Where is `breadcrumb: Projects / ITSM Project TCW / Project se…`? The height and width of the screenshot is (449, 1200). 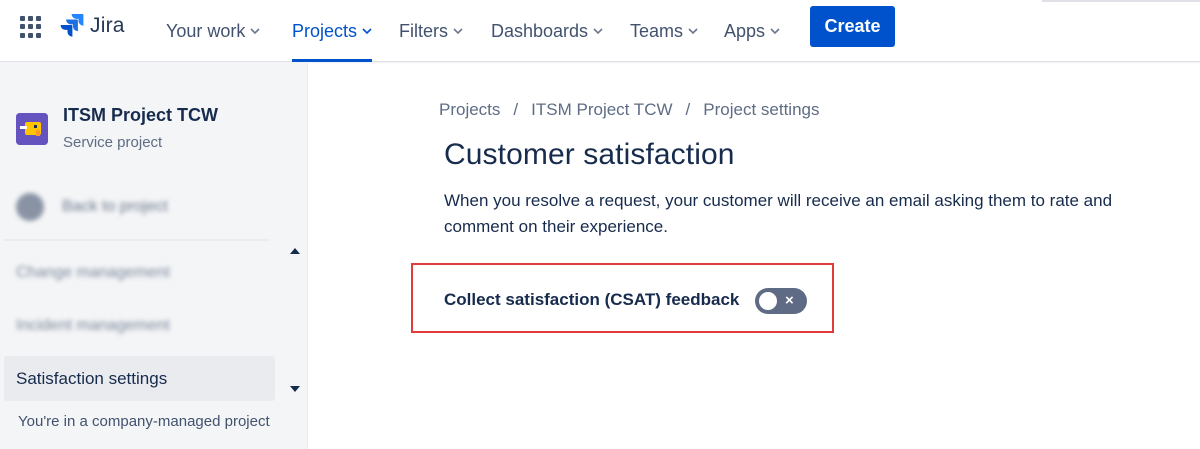 breadcrumb: Projects / ITSM Project TCW / Project se… is located at coordinates (629, 110).